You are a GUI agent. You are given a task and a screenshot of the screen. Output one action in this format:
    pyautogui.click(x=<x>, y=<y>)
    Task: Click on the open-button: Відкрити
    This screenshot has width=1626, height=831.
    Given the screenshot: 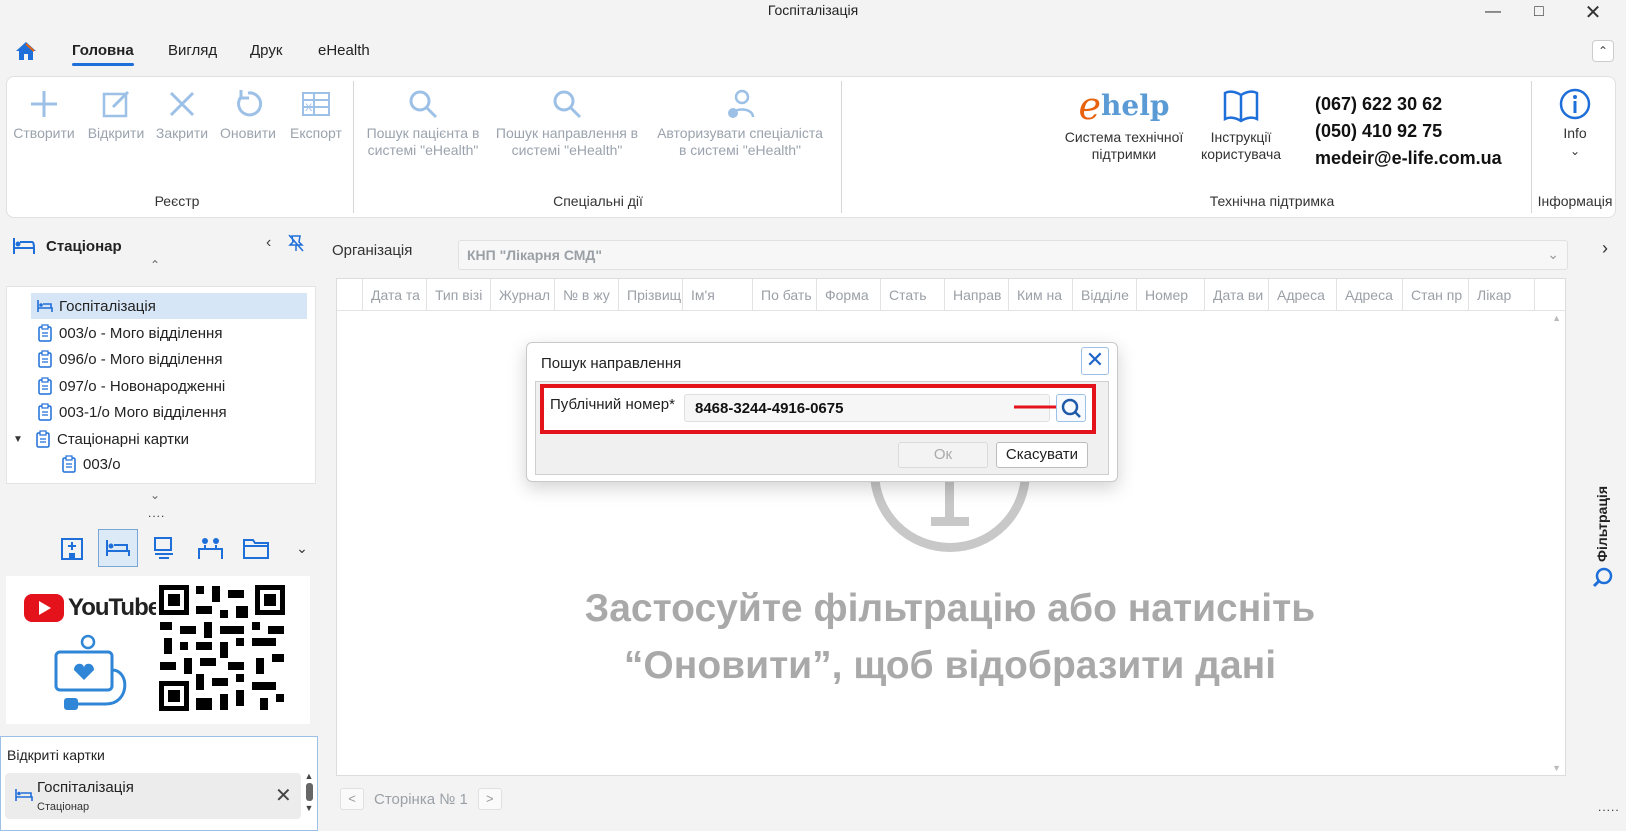 What is the action you would take?
    pyautogui.click(x=116, y=114)
    